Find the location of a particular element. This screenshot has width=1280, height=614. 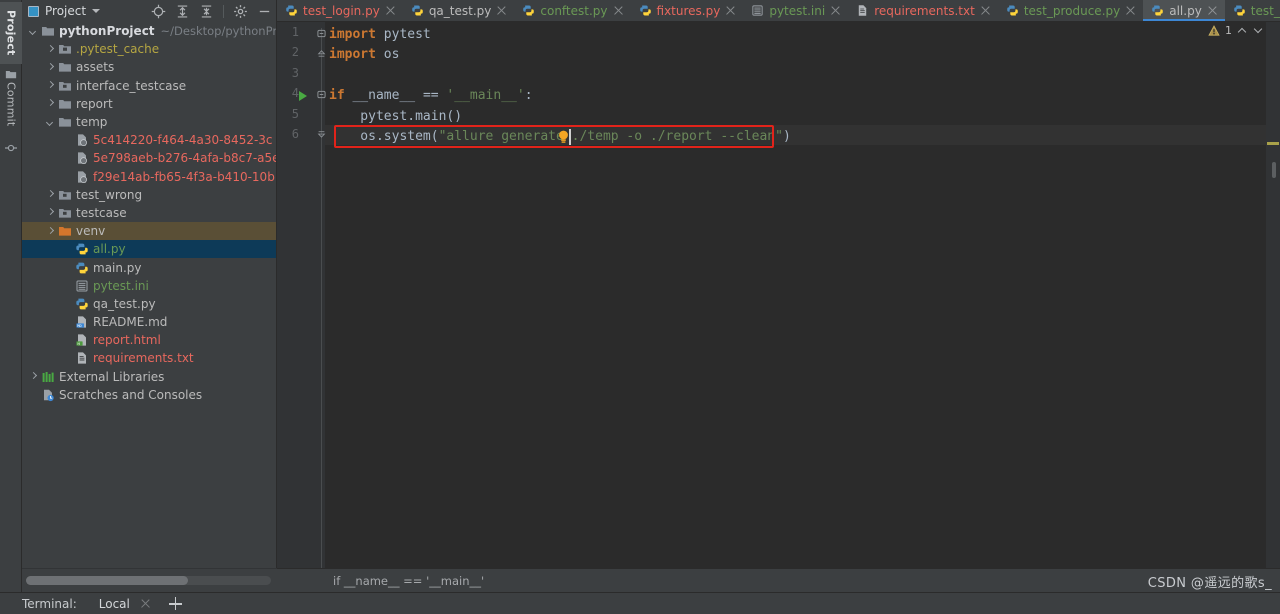

hide-icon is located at coordinates (264, 11).